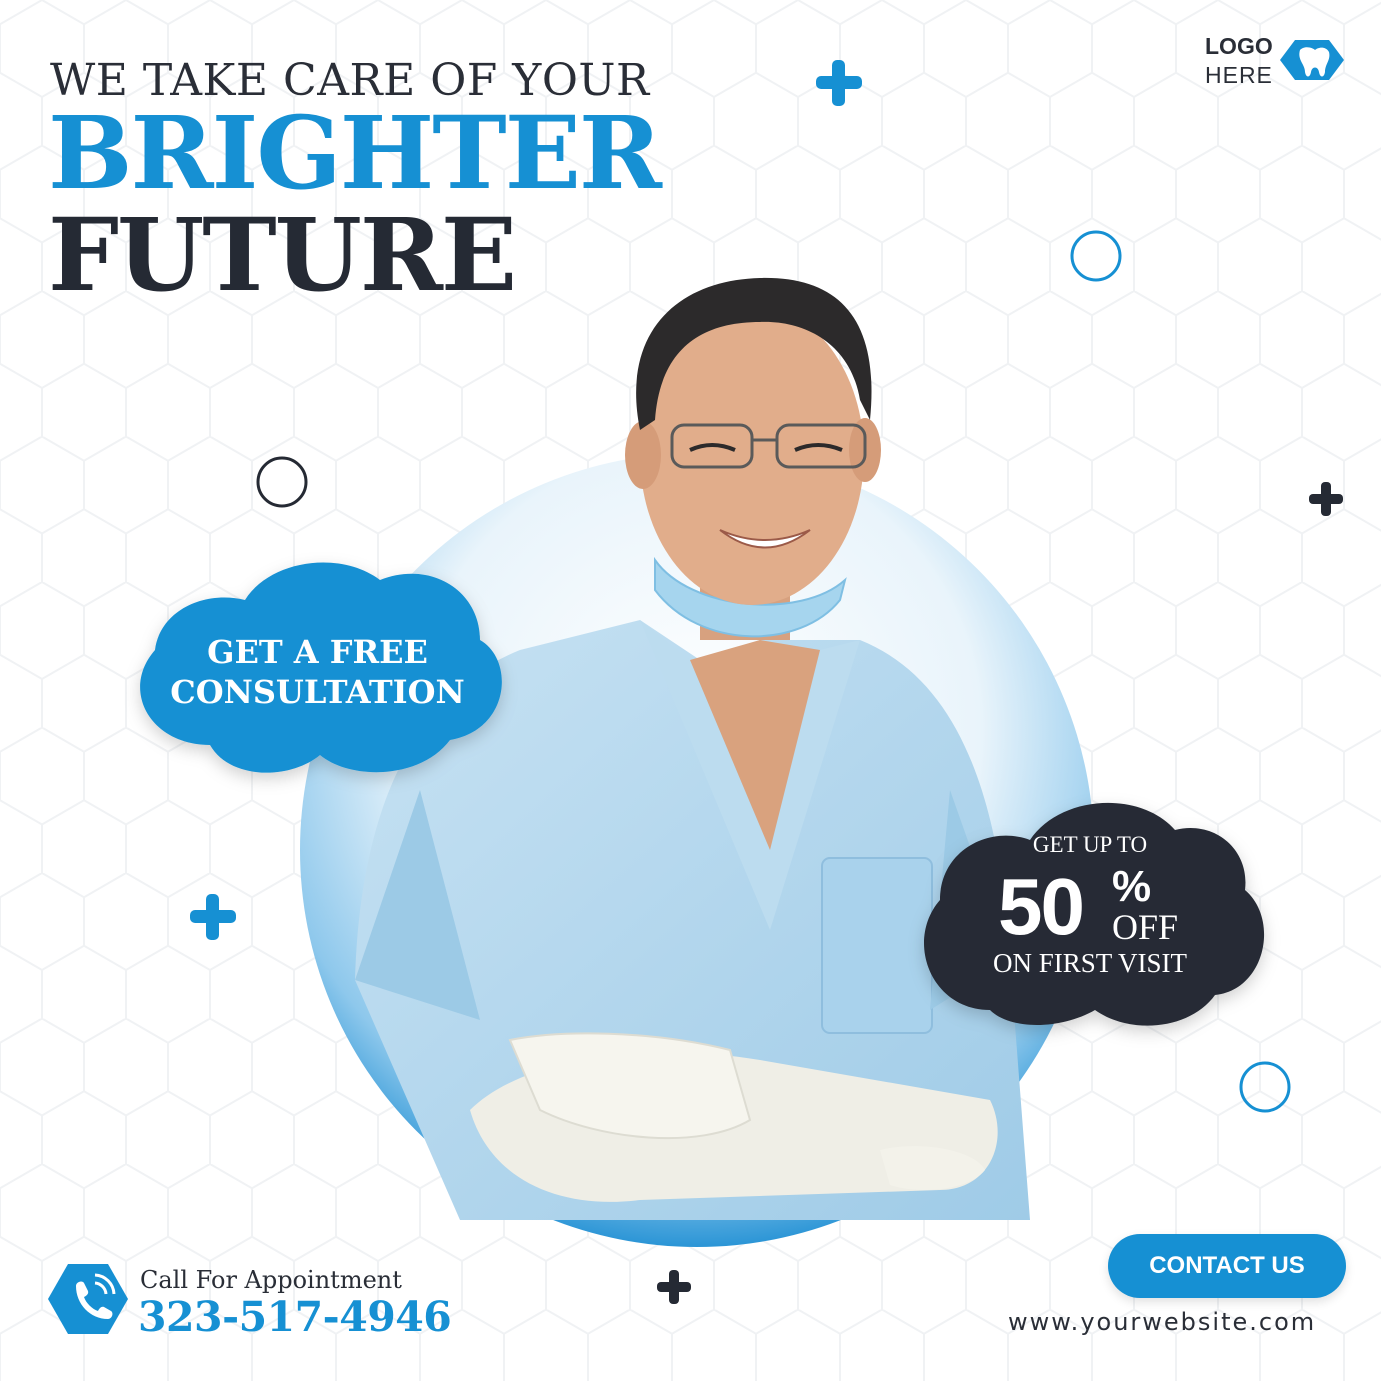 Image resolution: width=1381 pixels, height=1381 pixels. What do you see at coordinates (1090, 963) in the screenshot?
I see `offer-post: ON FIRST VISIT` at bounding box center [1090, 963].